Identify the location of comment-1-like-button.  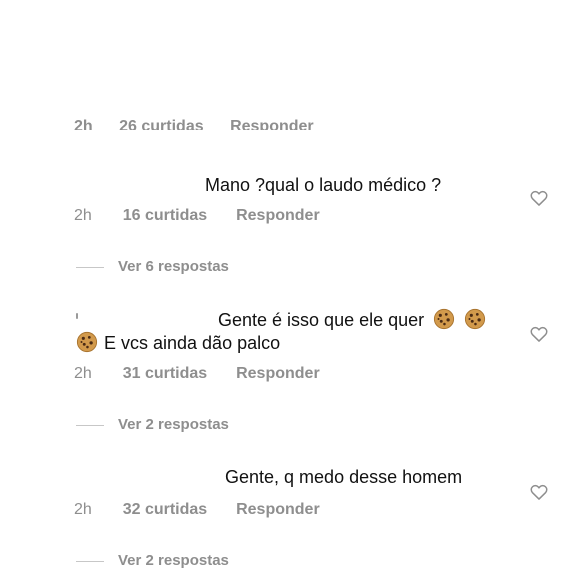
(539, 200).